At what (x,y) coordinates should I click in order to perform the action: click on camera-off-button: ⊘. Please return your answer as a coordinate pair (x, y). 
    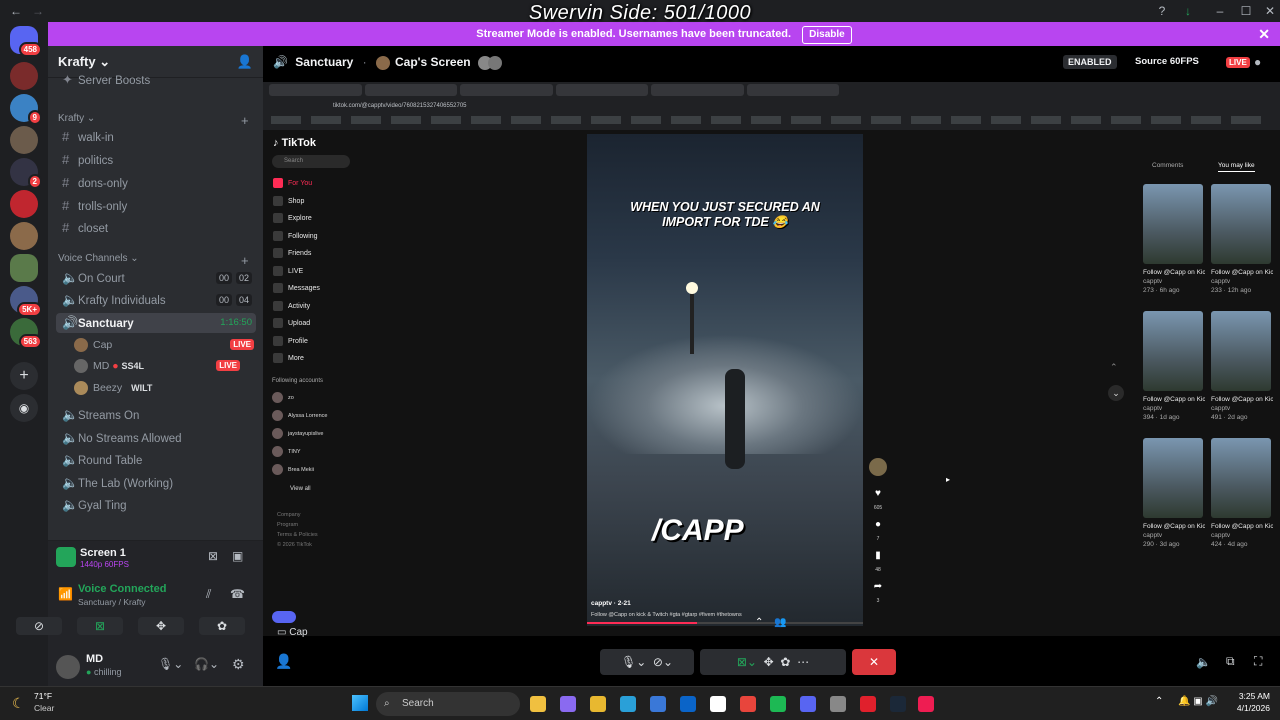
    Looking at the image, I should click on (39, 626).